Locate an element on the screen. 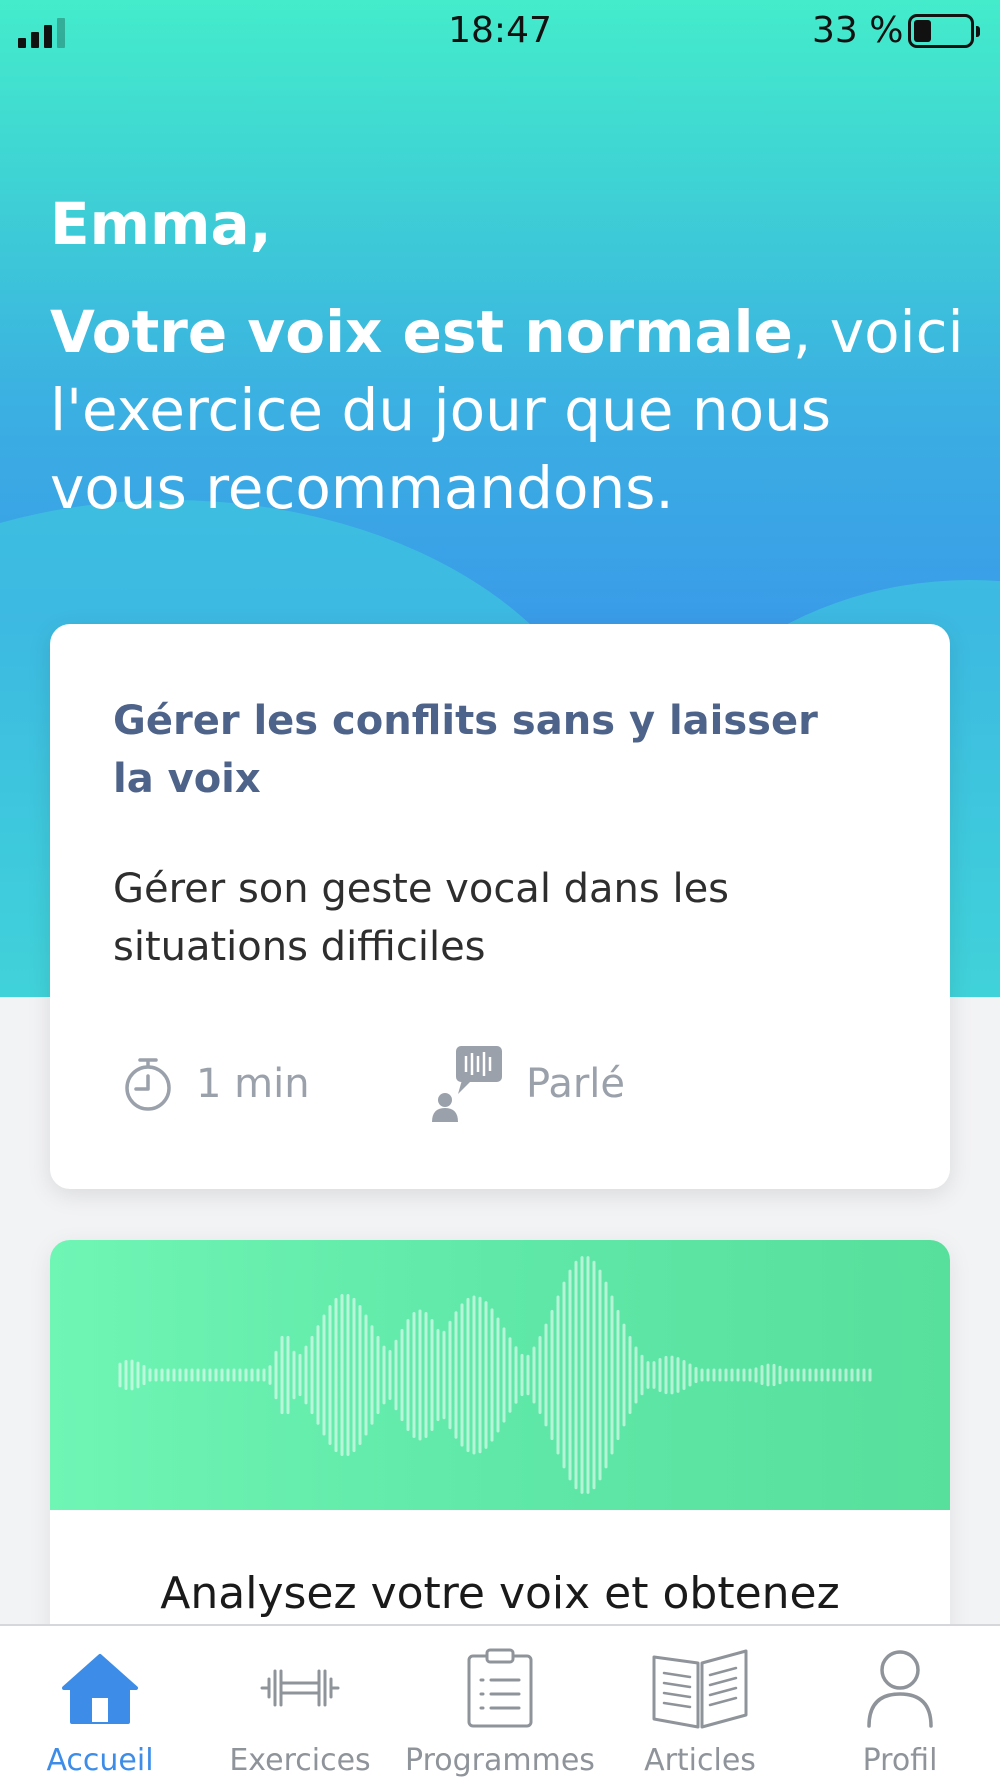  status-bar: 18:47 33 % is located at coordinates (500, 31).